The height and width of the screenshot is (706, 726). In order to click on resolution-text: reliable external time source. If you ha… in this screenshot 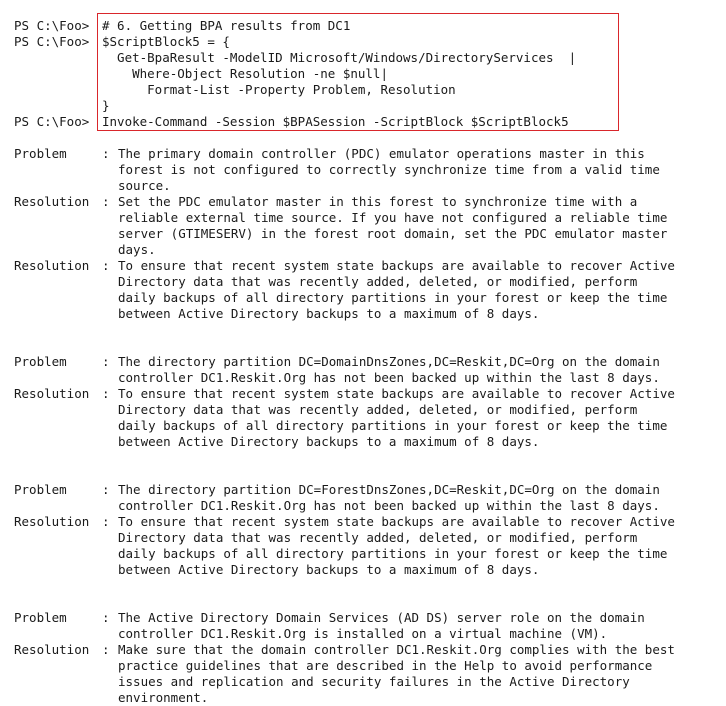, I will do `click(393, 217)`.